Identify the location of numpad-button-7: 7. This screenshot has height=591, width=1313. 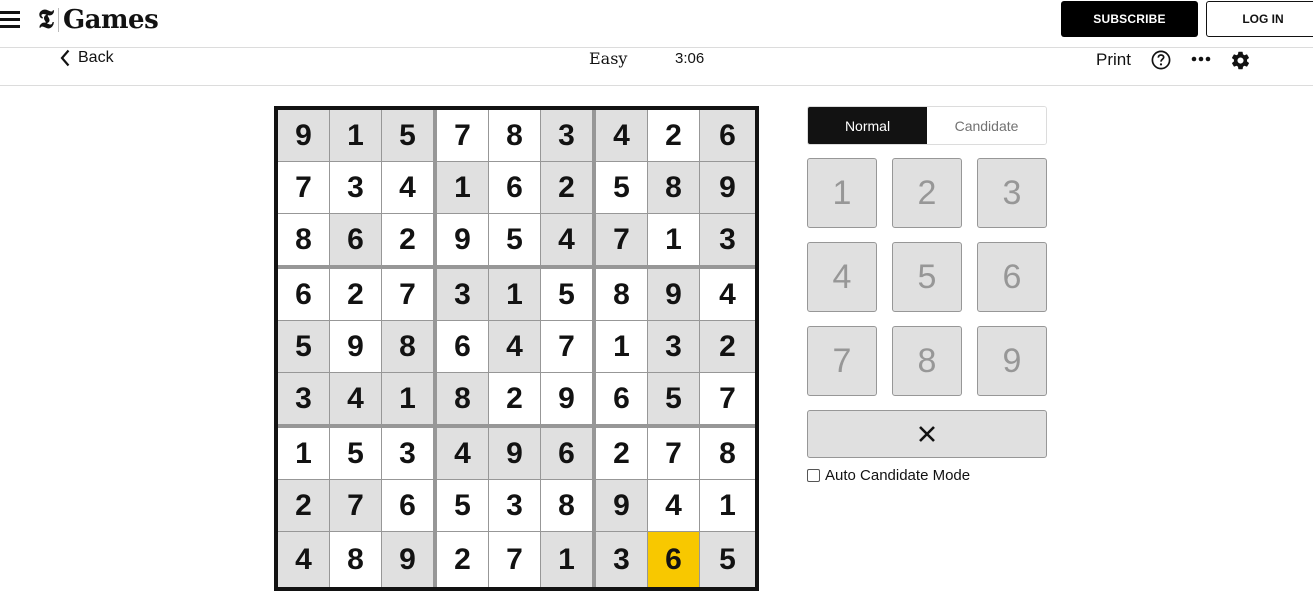
(842, 361).